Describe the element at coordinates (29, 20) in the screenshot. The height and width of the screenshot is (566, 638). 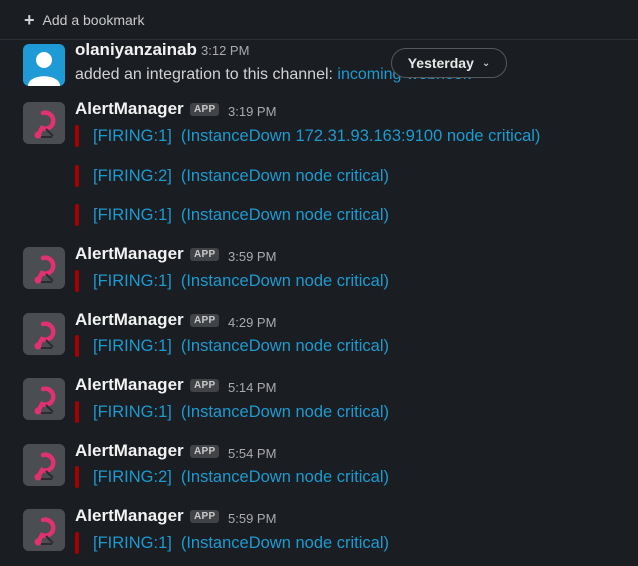
I see `plus-icon: +` at that location.